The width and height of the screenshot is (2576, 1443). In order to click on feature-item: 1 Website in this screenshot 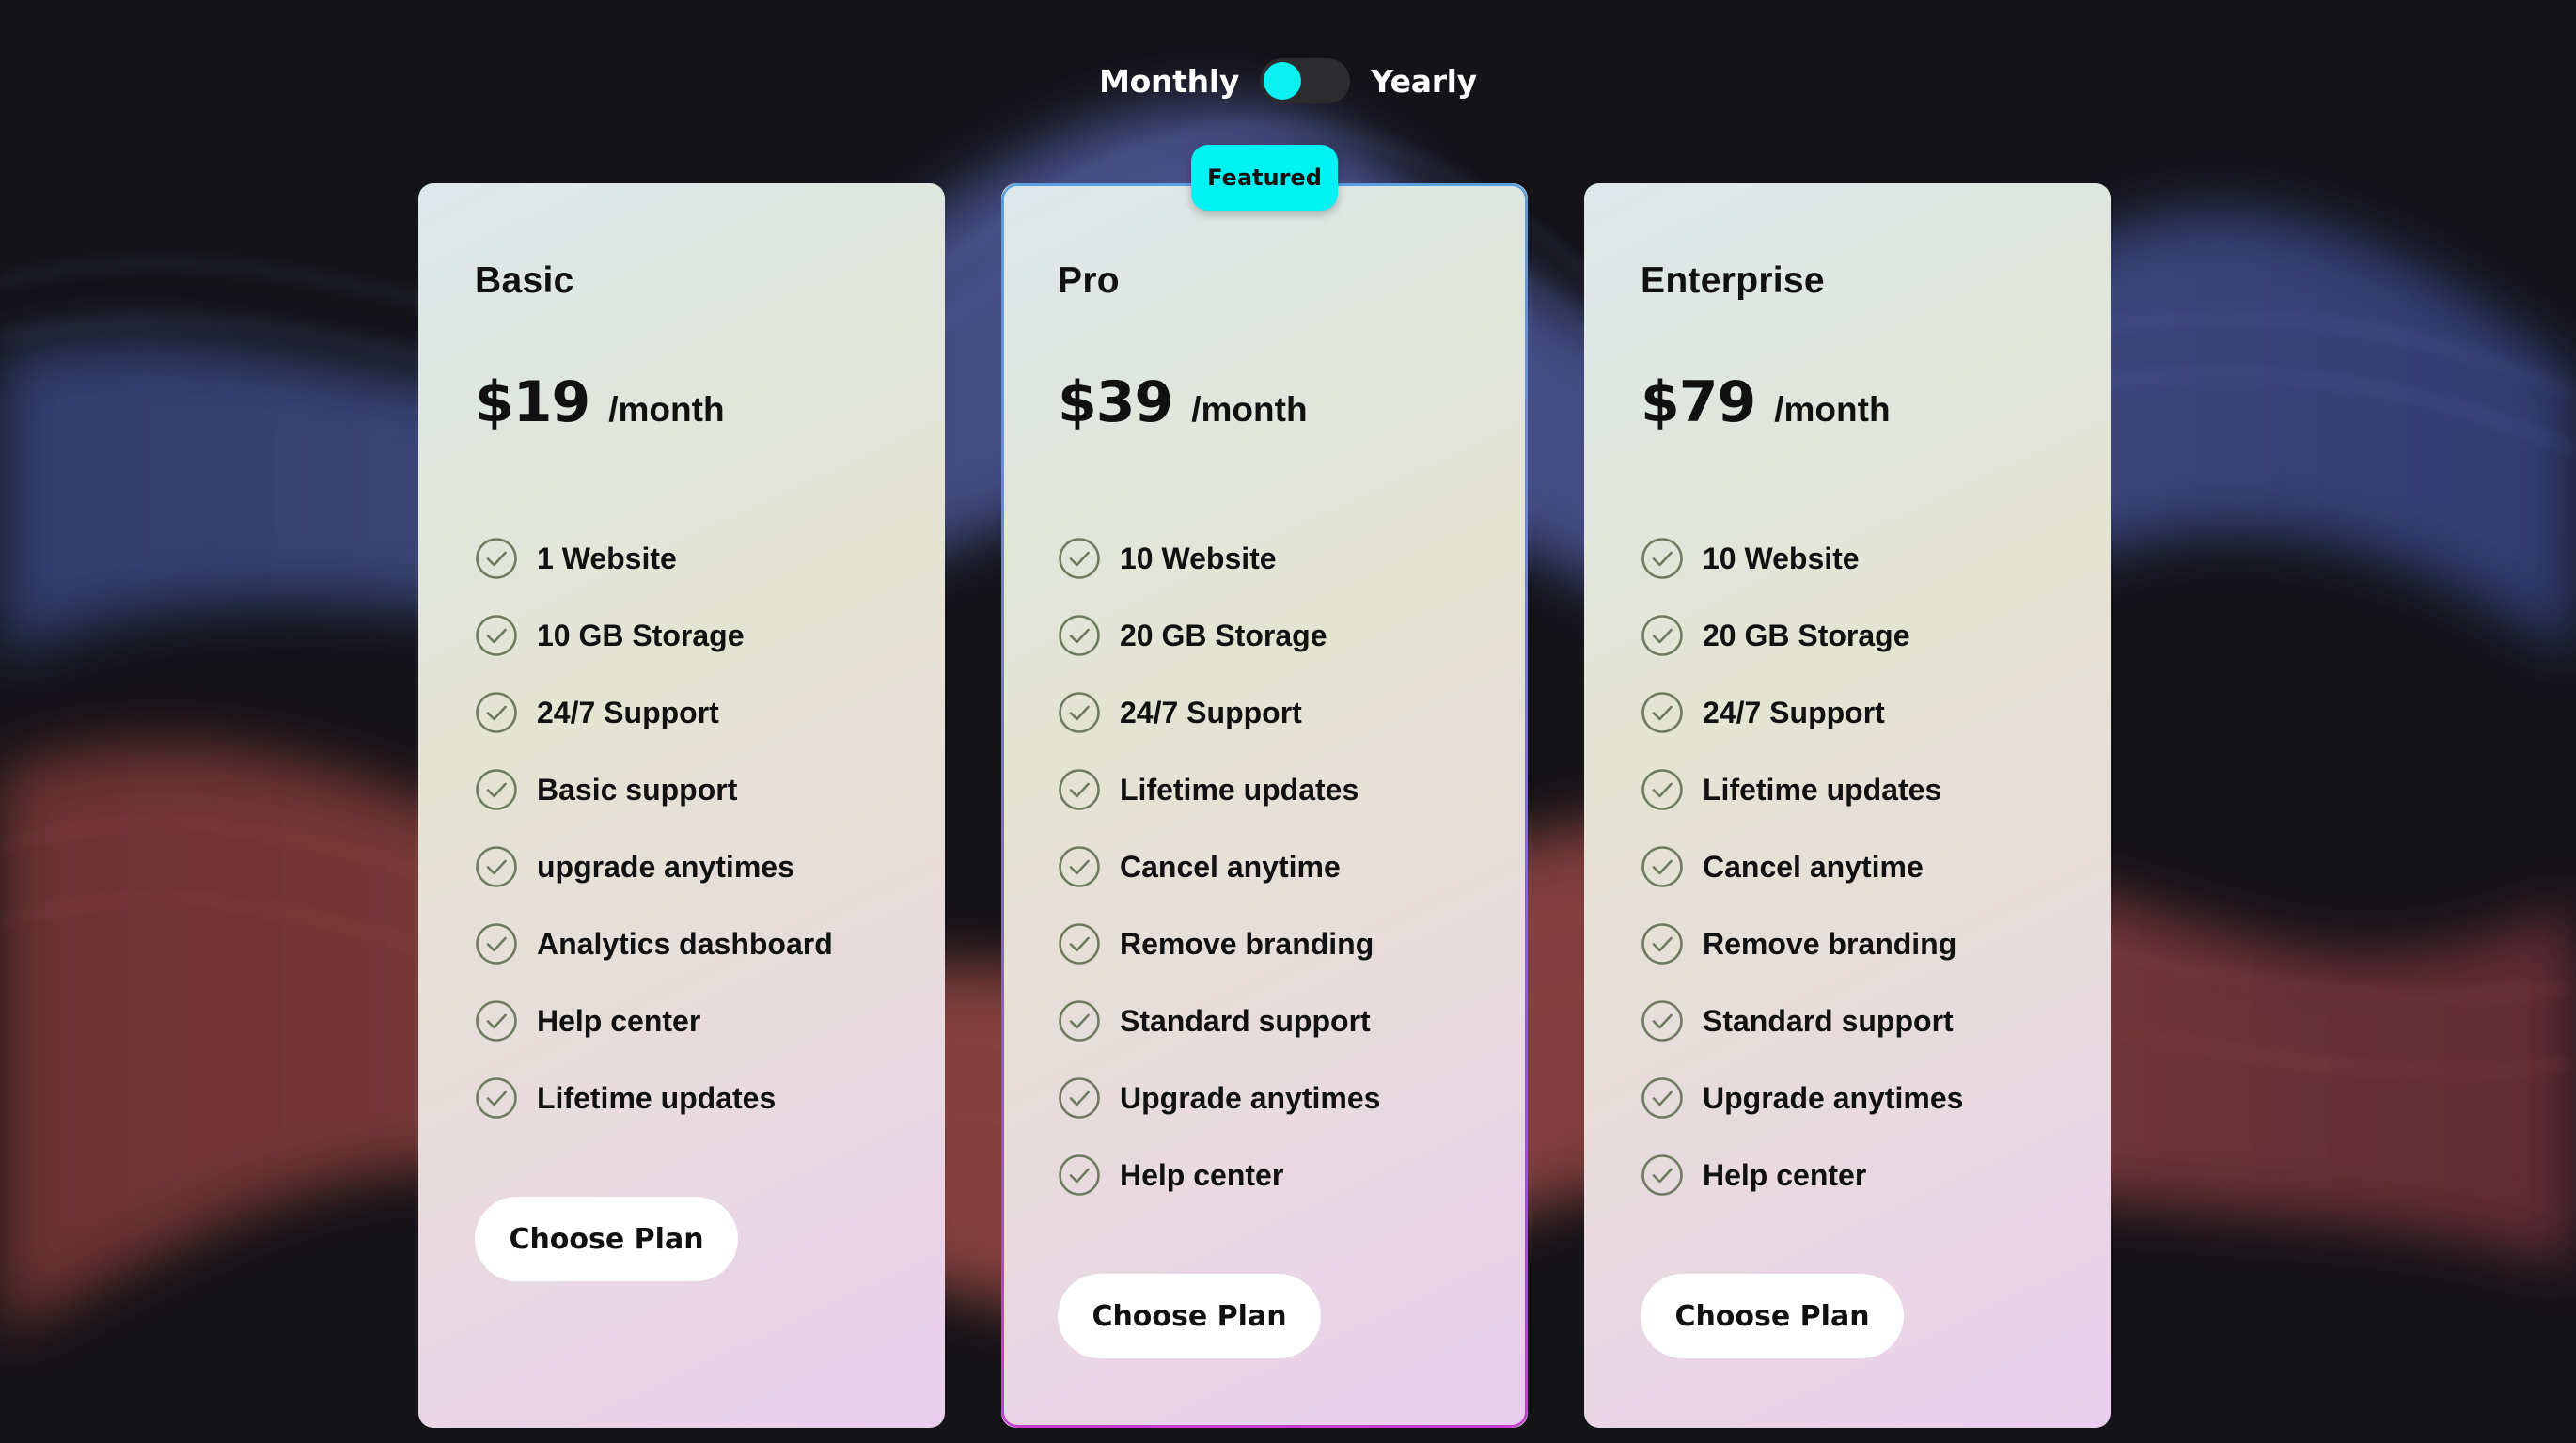, I will do `click(654, 558)`.